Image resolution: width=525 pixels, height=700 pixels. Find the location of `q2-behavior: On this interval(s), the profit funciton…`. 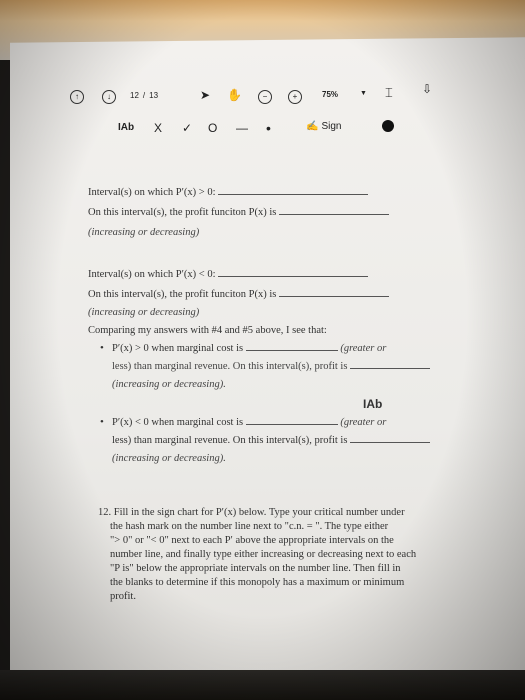

q2-behavior: On this interval(s), the profit funciton… is located at coordinates (239, 294).